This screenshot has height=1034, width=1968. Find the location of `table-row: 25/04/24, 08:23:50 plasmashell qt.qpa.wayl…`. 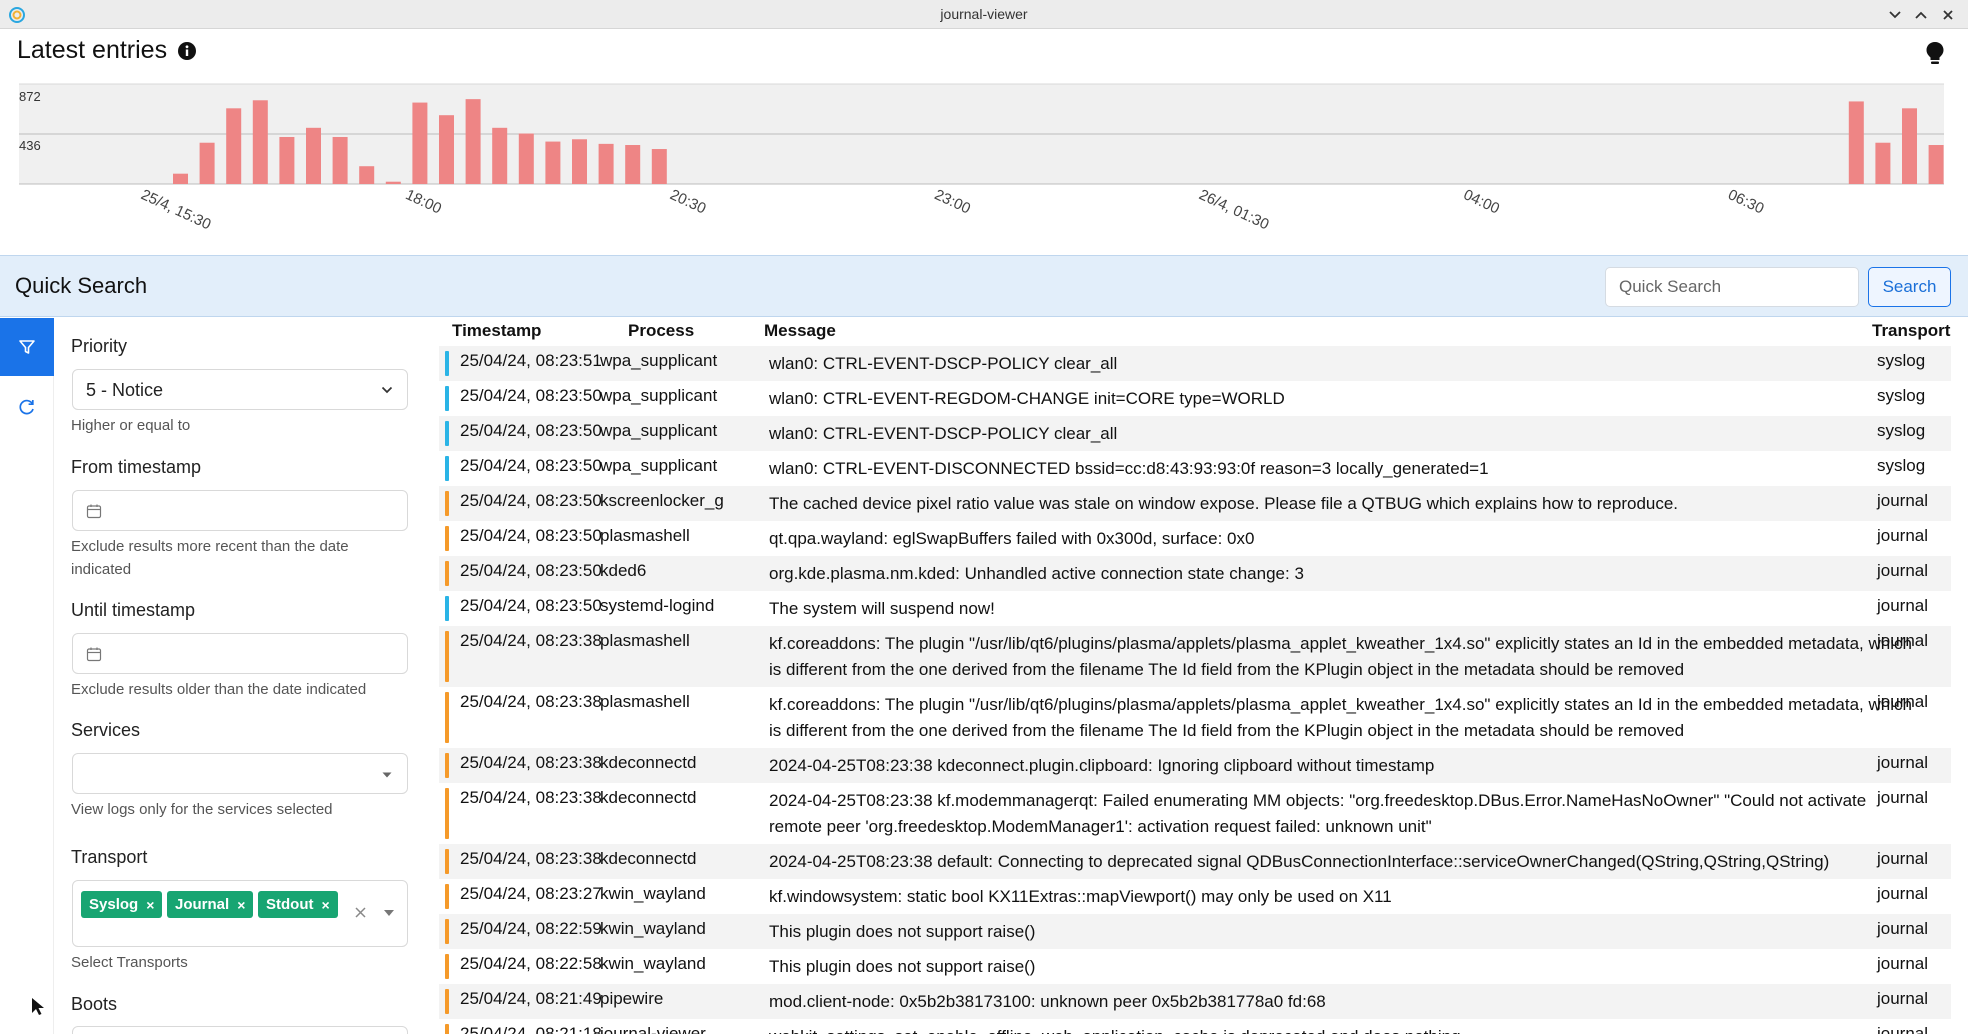

table-row: 25/04/24, 08:23:50 plasmashell qt.qpa.wayl… is located at coordinates (1195, 538).